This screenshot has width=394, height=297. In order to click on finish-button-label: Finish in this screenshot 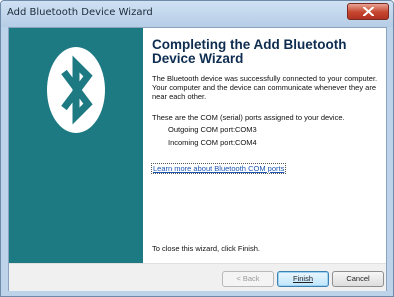, I will do `click(302, 278)`.